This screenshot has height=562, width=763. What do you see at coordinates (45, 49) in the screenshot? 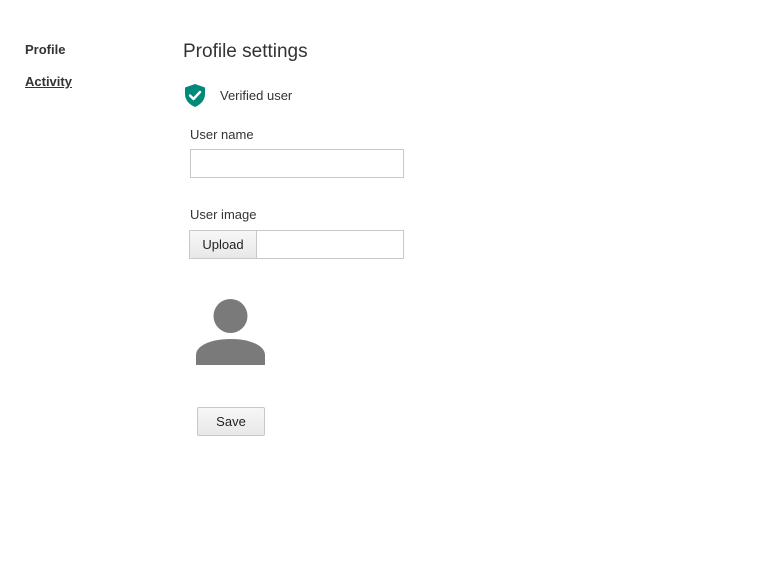
I see `sidebar-item-profile: Profile` at bounding box center [45, 49].